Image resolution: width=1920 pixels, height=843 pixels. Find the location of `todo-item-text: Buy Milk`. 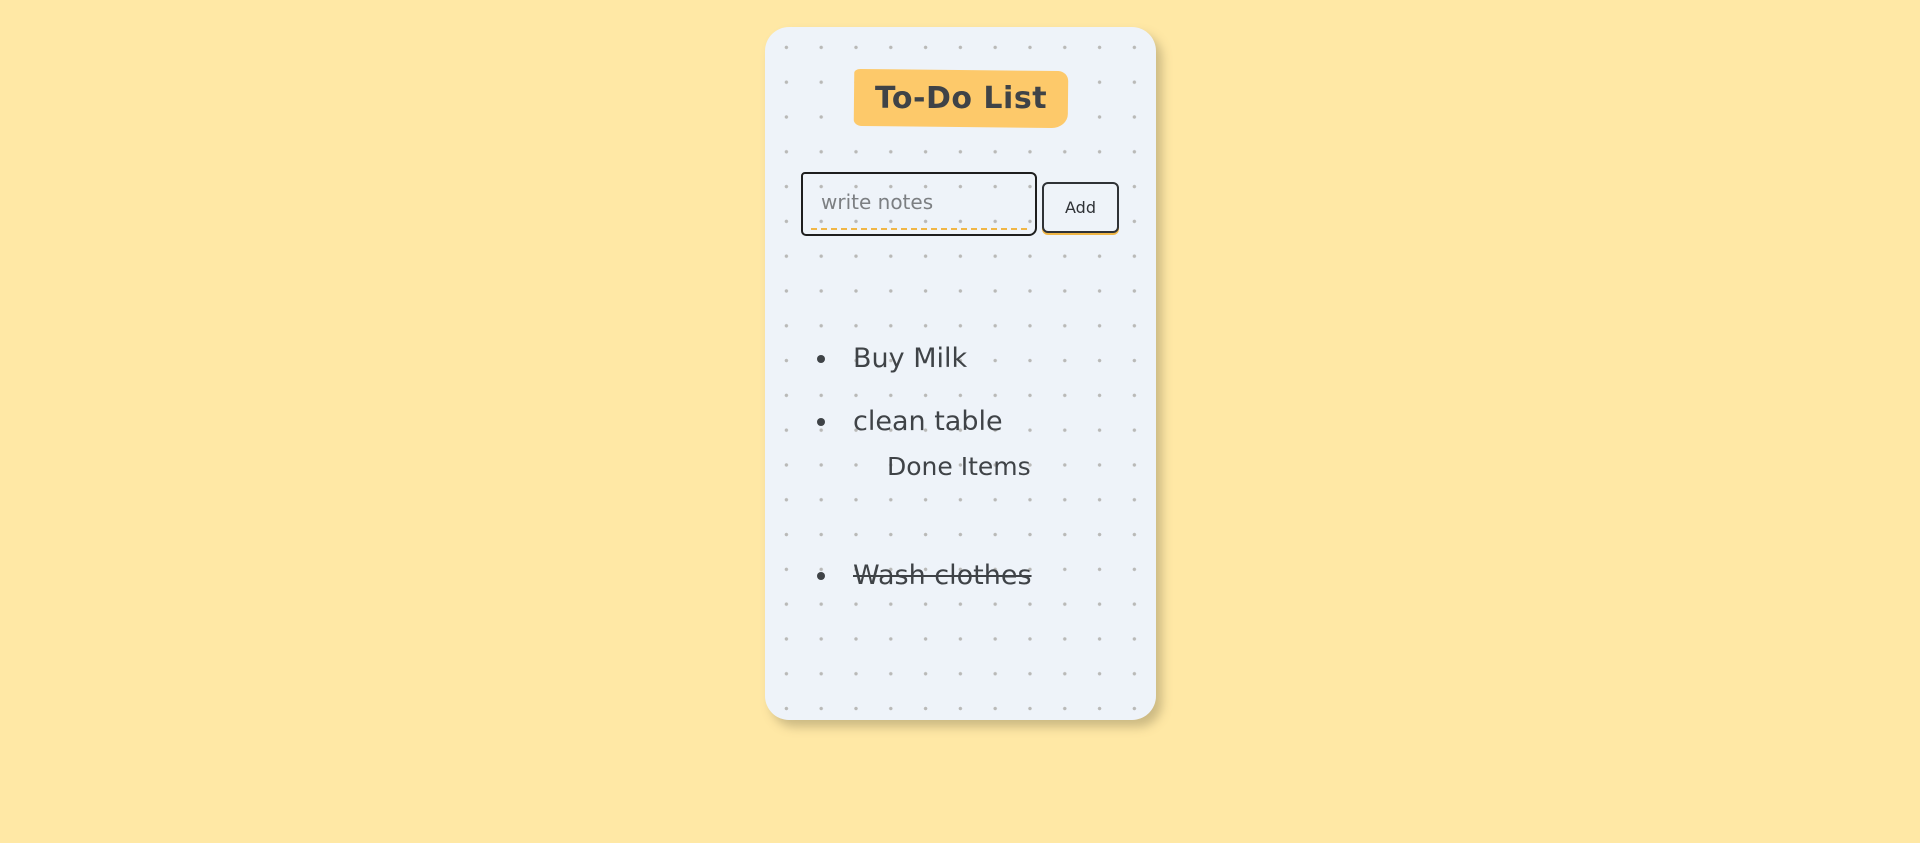

todo-item-text: Buy Milk is located at coordinates (910, 358).